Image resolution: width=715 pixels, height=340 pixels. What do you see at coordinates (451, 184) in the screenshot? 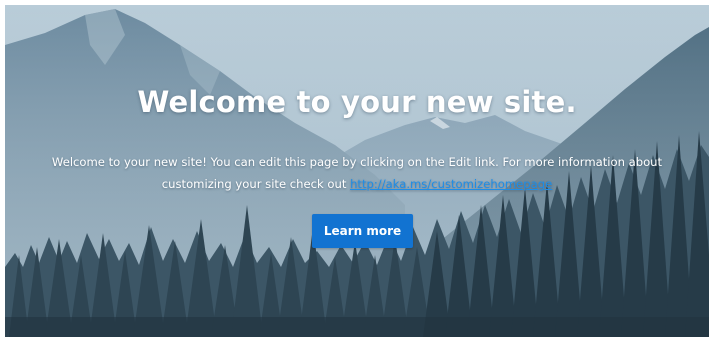
I see `customize-homepage-link: http://aka.ms/customizehomepage` at bounding box center [451, 184].